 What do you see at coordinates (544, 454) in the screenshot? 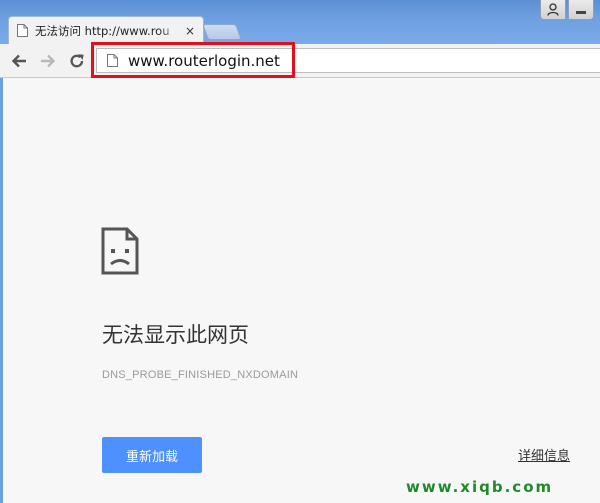
I see `details-link: 详细信息` at bounding box center [544, 454].